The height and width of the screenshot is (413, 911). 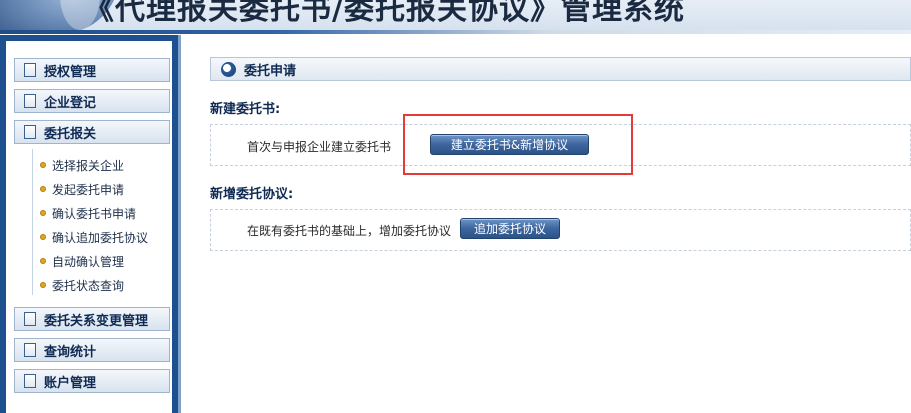 What do you see at coordinates (70, 72) in the screenshot?
I see `menu-label: 授权管理` at bounding box center [70, 72].